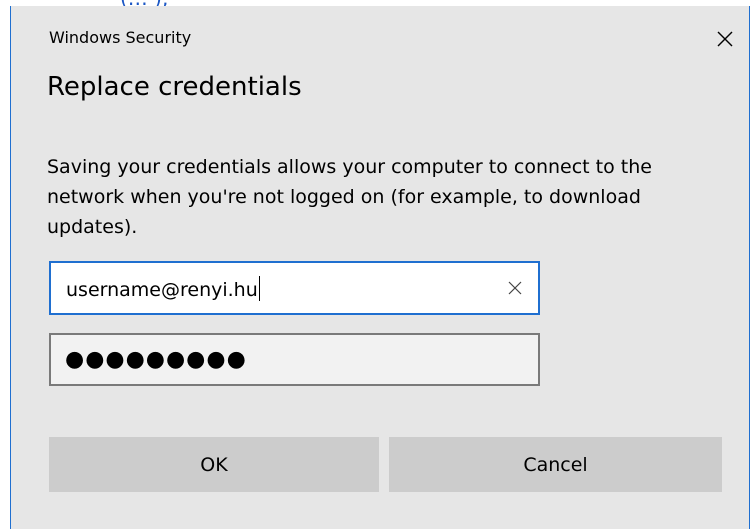 The width and height of the screenshot is (751, 529). I want to click on clear-username-button, so click(515, 288).